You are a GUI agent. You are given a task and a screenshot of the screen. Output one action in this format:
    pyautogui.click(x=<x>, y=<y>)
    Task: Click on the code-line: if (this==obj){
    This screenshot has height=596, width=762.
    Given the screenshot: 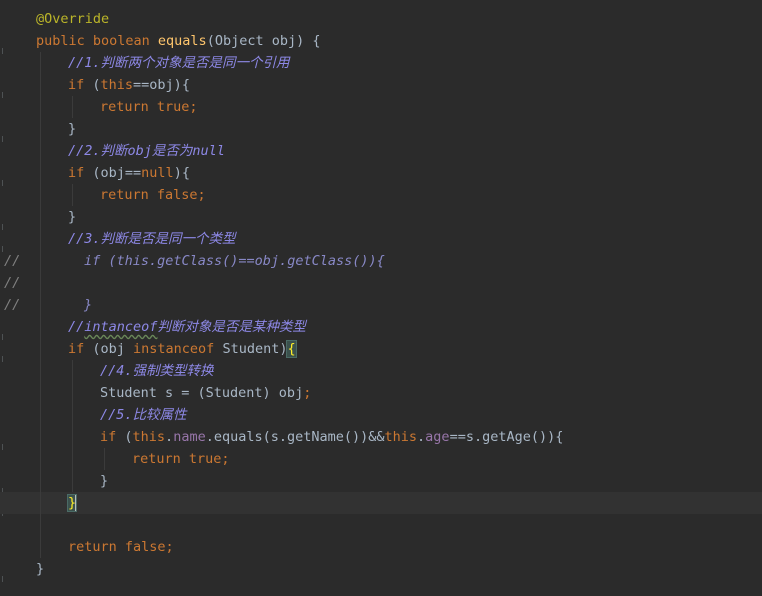 What is the action you would take?
    pyautogui.click(x=381, y=85)
    